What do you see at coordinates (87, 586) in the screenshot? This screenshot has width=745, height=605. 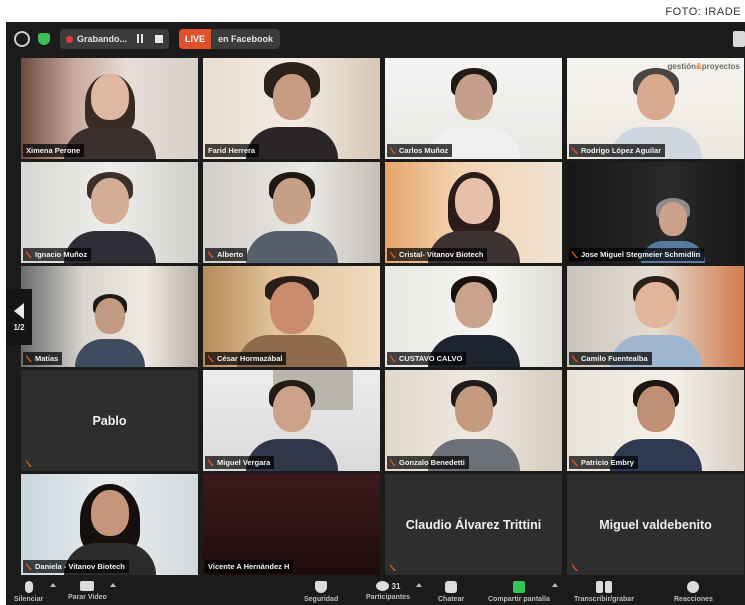 I see `video-camera-icon` at bounding box center [87, 586].